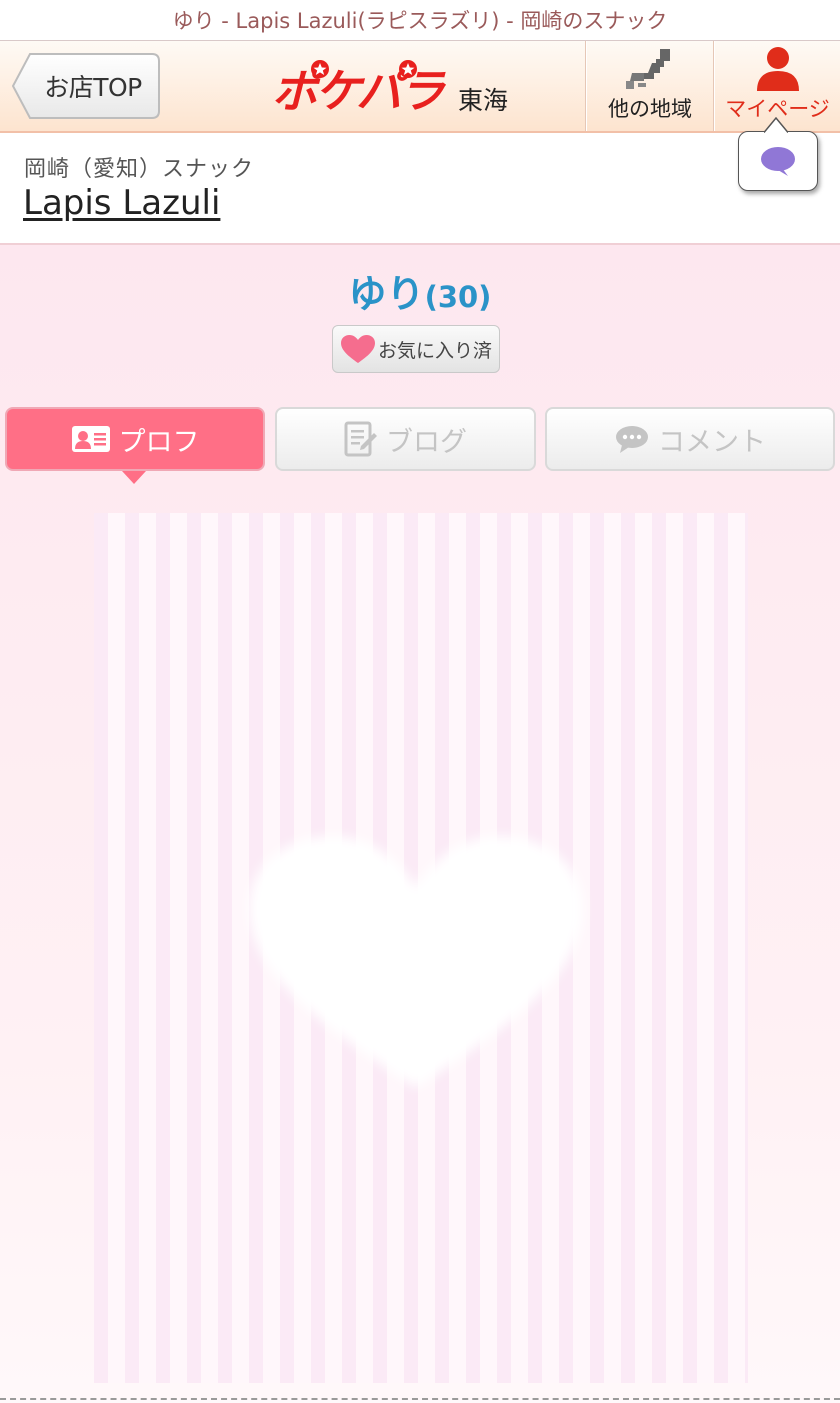 The image size is (840, 1403). I want to click on shop-category: 岡崎（愛知）スナック, so click(139, 169).